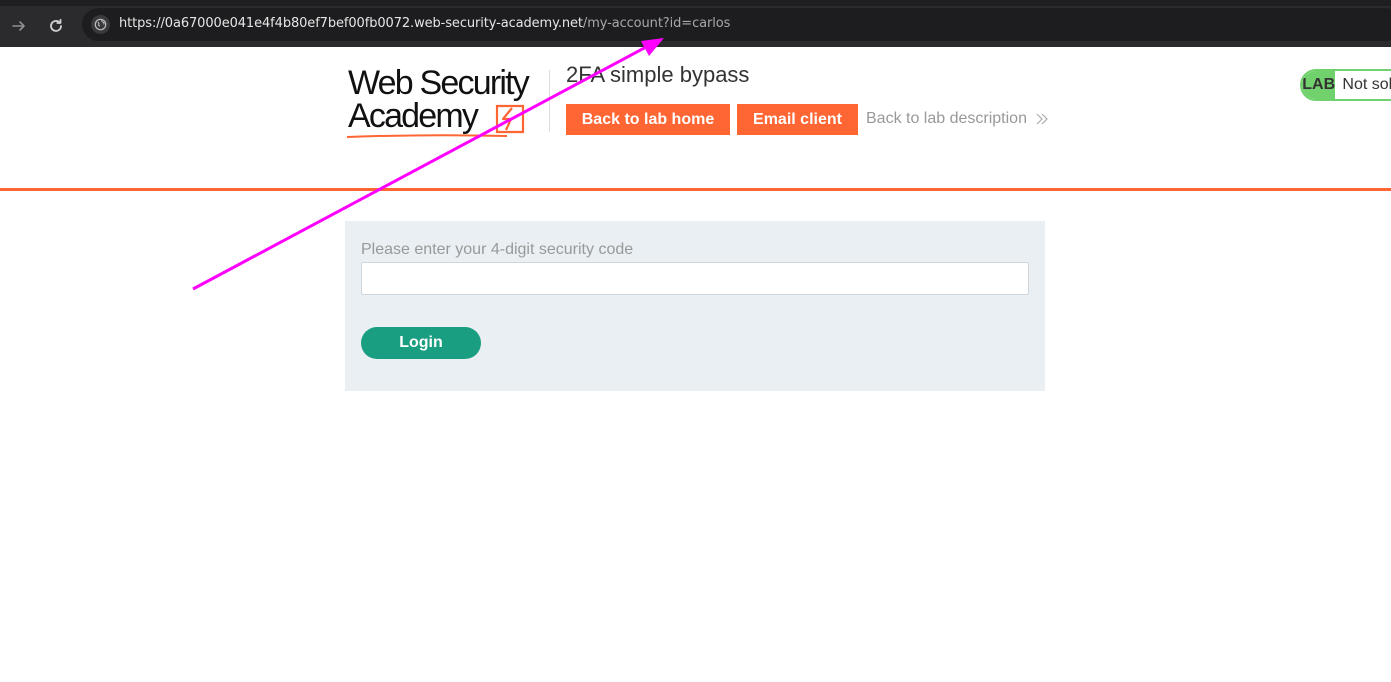 This screenshot has height=682, width=1391. I want to click on url-path: /my-account?id=carlos, so click(656, 23).